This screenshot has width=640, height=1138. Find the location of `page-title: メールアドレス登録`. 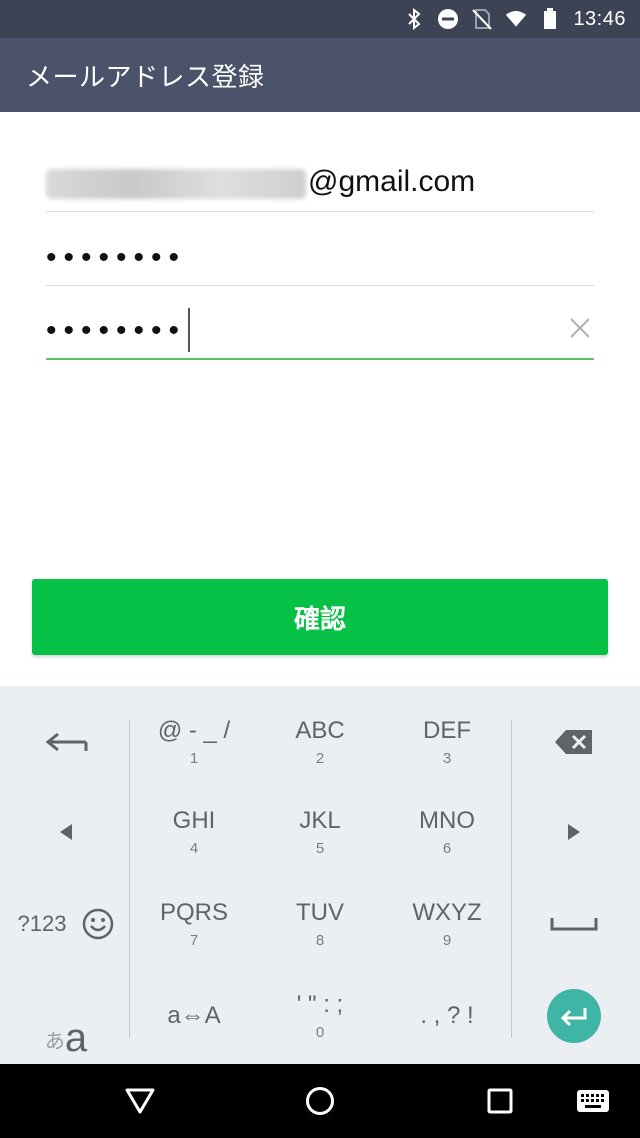

page-title: メールアドレス登録 is located at coordinates (145, 76).